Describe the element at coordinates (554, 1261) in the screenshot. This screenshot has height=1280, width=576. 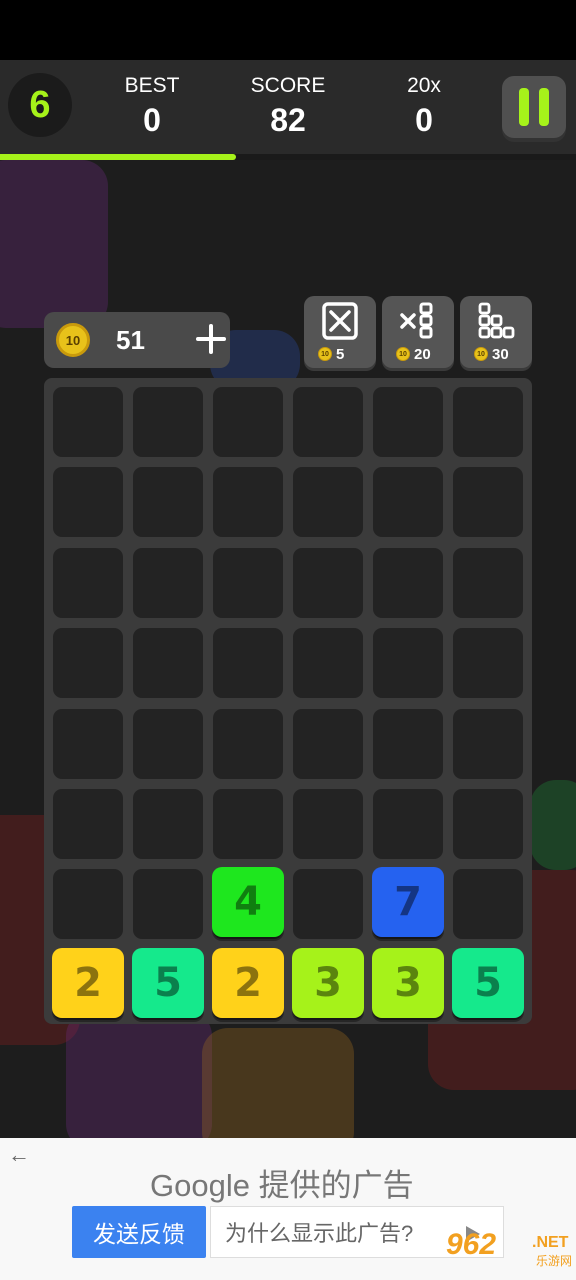
I see `watermark-cn: 乐游网` at that location.